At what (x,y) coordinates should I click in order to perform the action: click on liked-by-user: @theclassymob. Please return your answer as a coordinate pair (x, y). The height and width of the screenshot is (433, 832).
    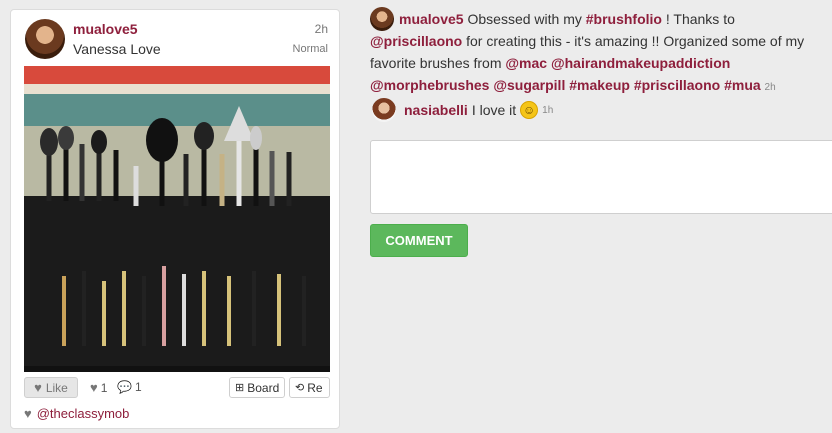
    Looking at the image, I should click on (83, 413).